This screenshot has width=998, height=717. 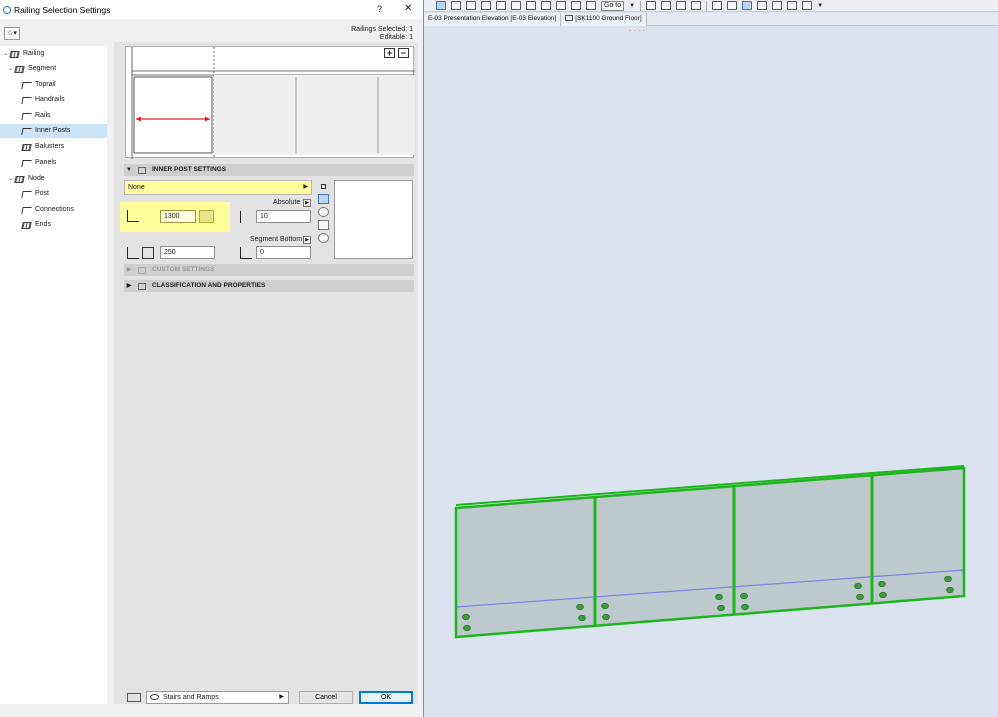 I want to click on tree-item-balusters: Balusters, so click(x=64, y=147).